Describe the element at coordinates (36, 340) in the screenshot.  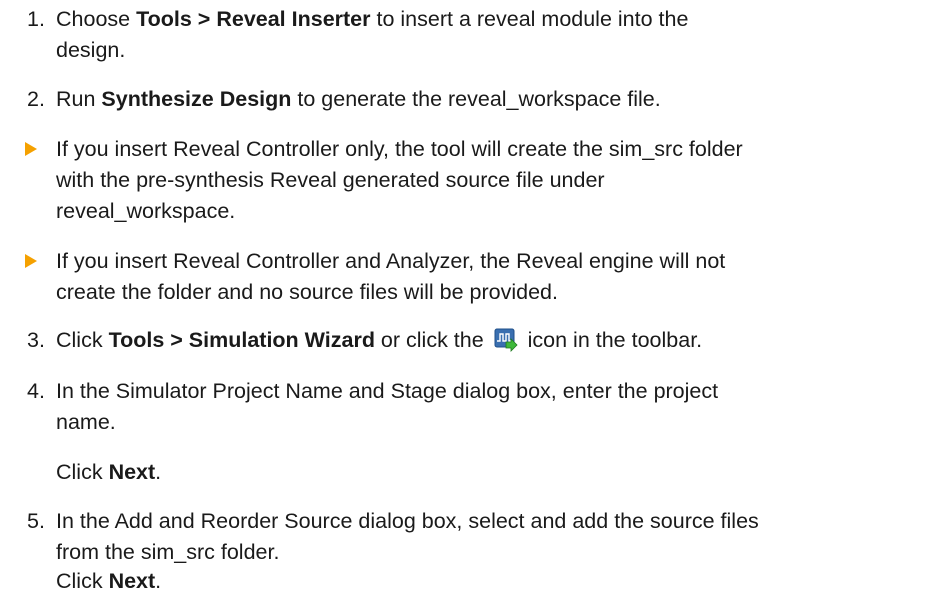
I see `step-number: 3.` at that location.